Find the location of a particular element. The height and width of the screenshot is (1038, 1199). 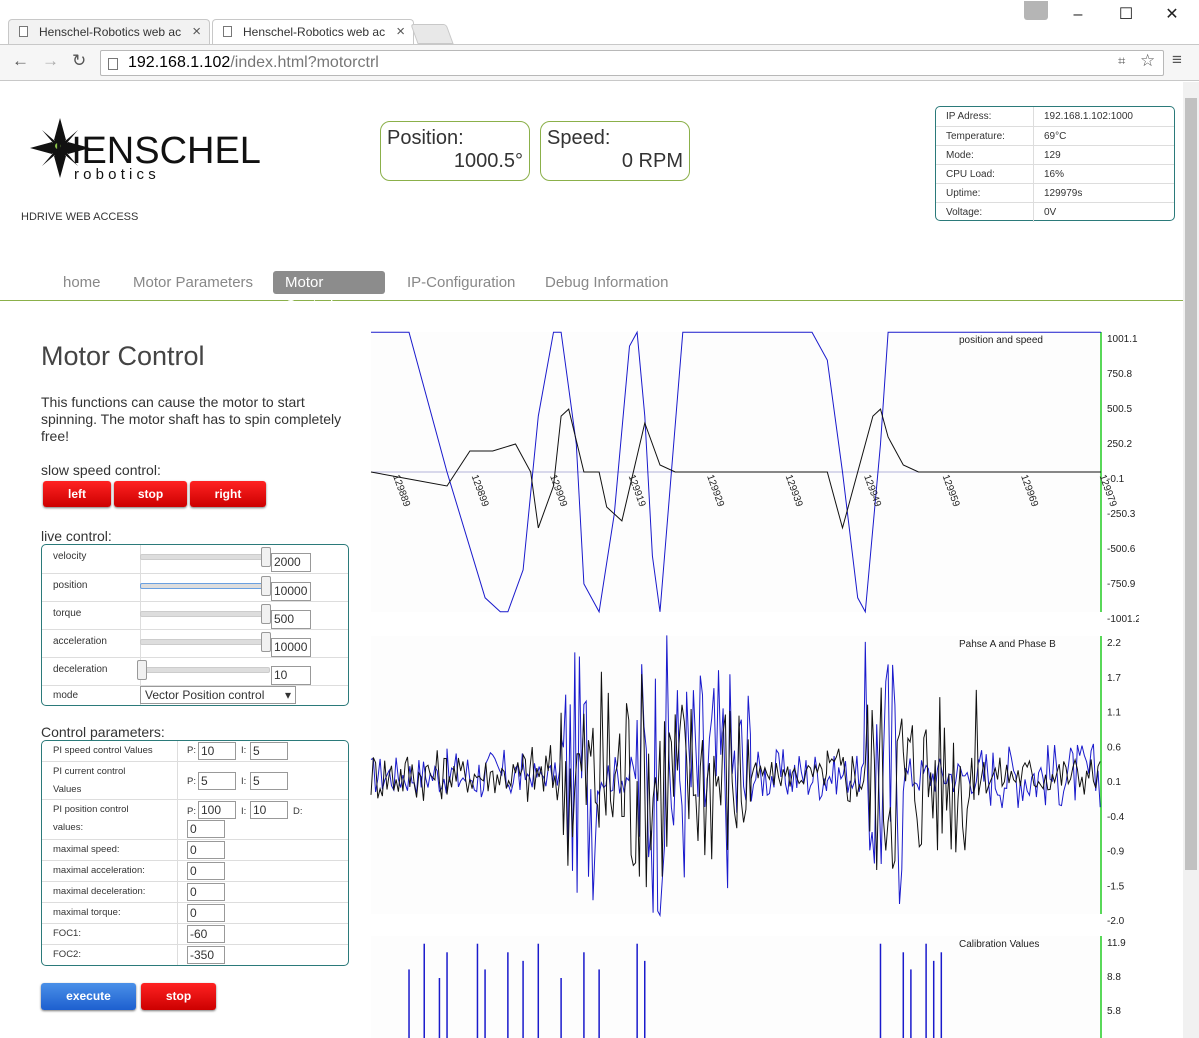

y-tick-label: -2.0 is located at coordinates (1116, 921).